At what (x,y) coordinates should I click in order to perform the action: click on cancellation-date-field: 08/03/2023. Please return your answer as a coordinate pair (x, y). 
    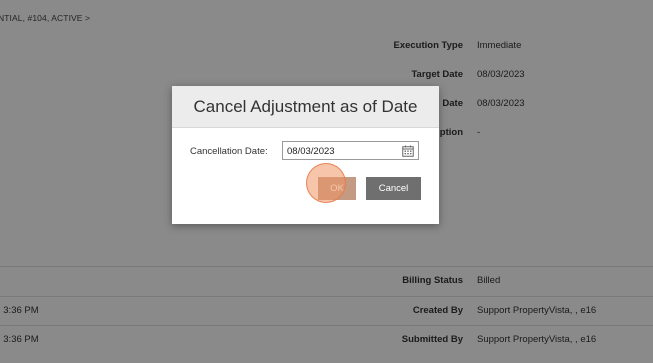
    Looking at the image, I should click on (350, 150).